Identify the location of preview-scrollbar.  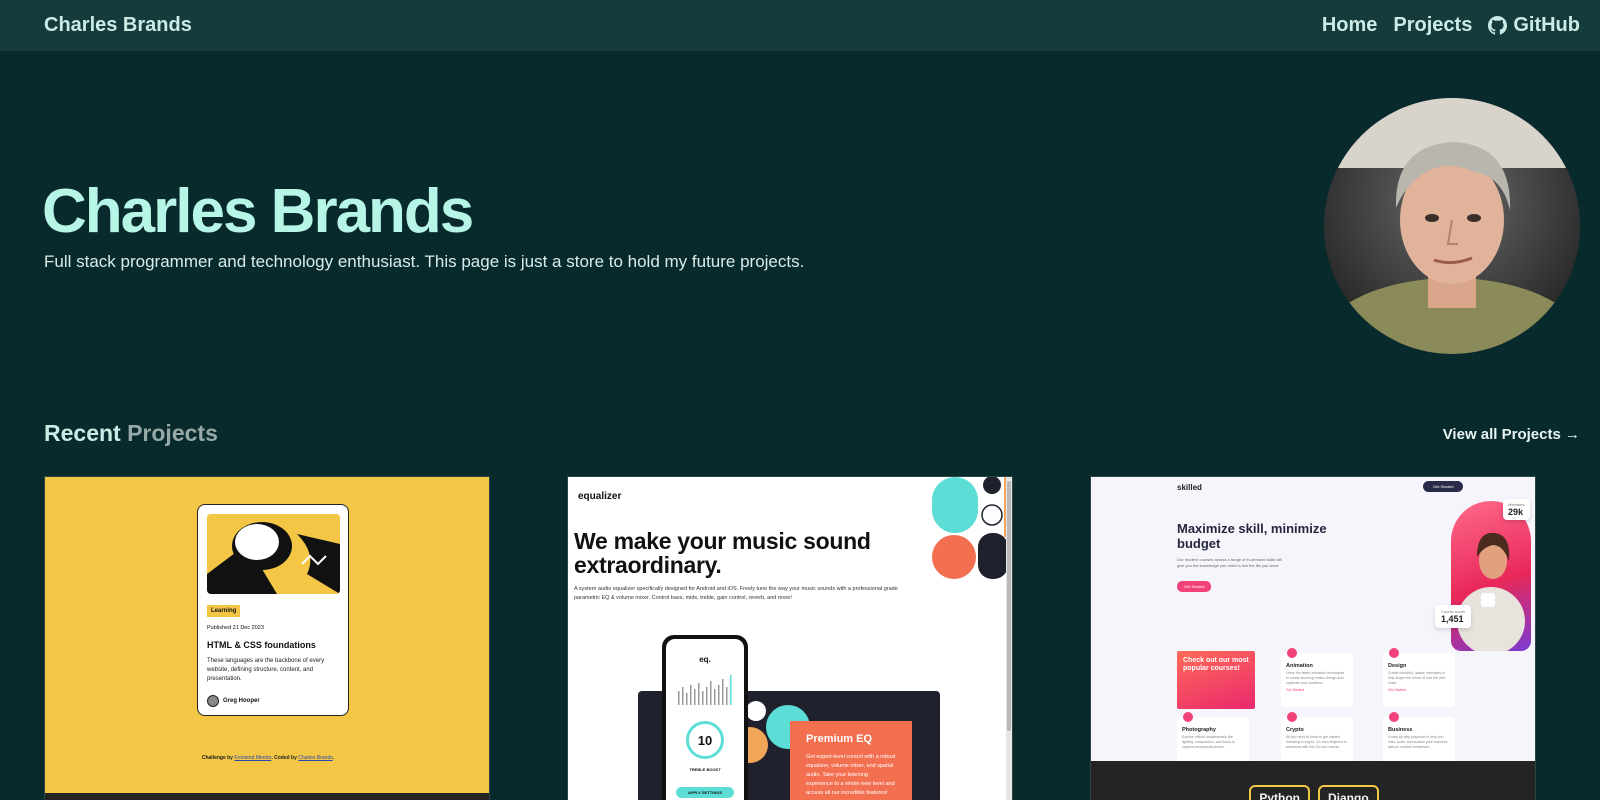
(1009, 638).